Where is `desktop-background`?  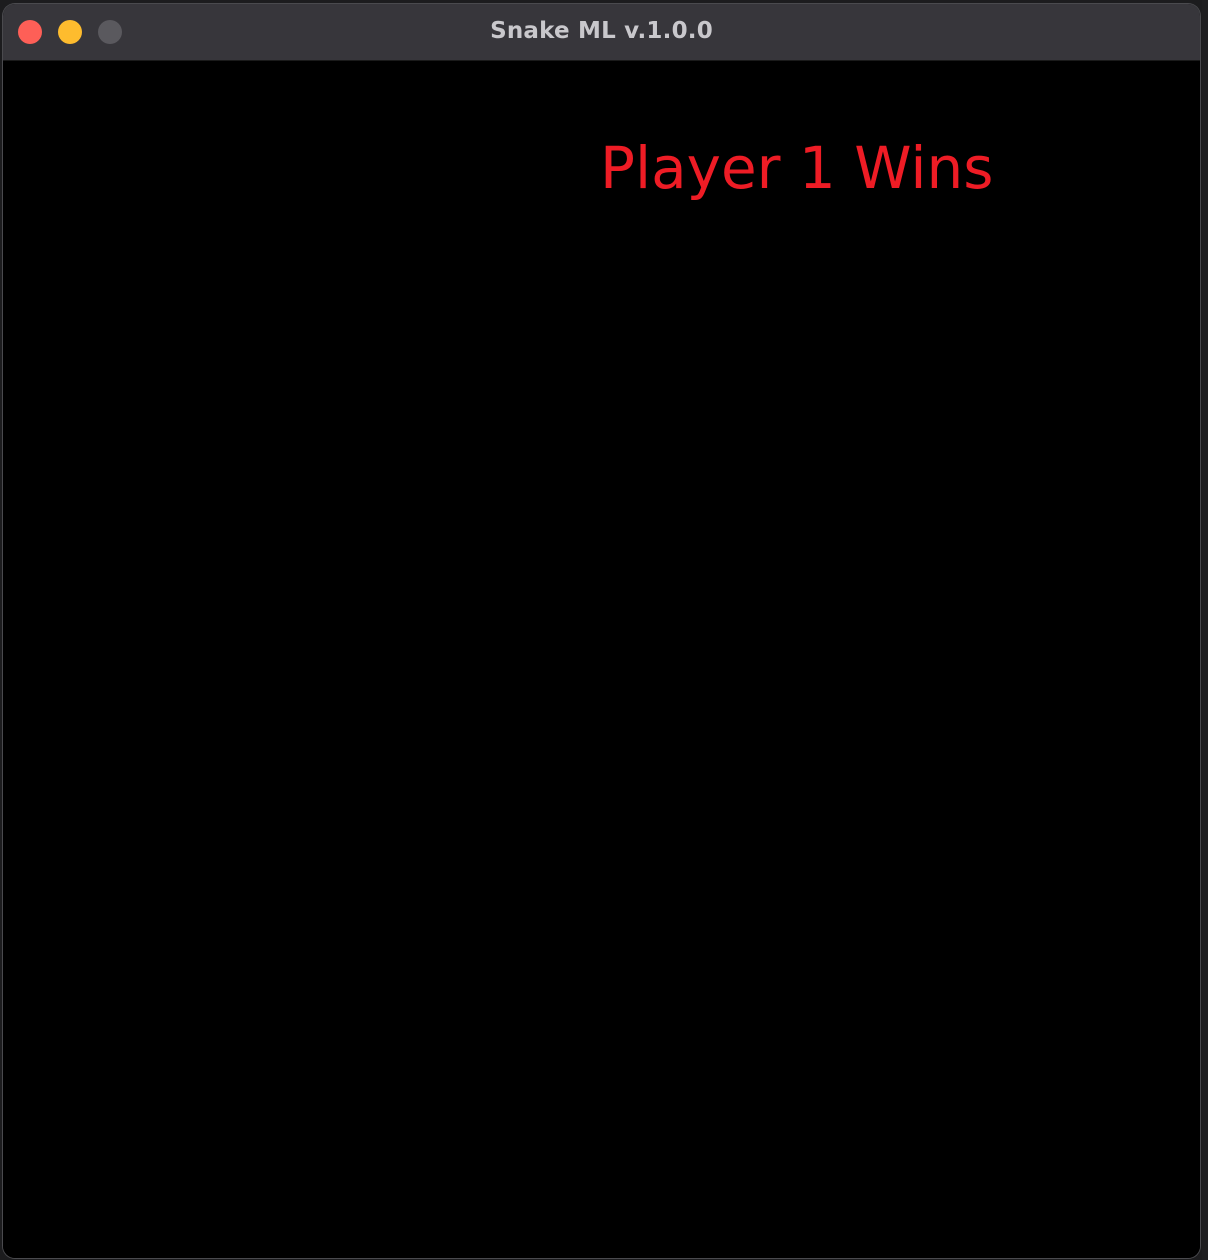
desktop-background is located at coordinates (1205, 630).